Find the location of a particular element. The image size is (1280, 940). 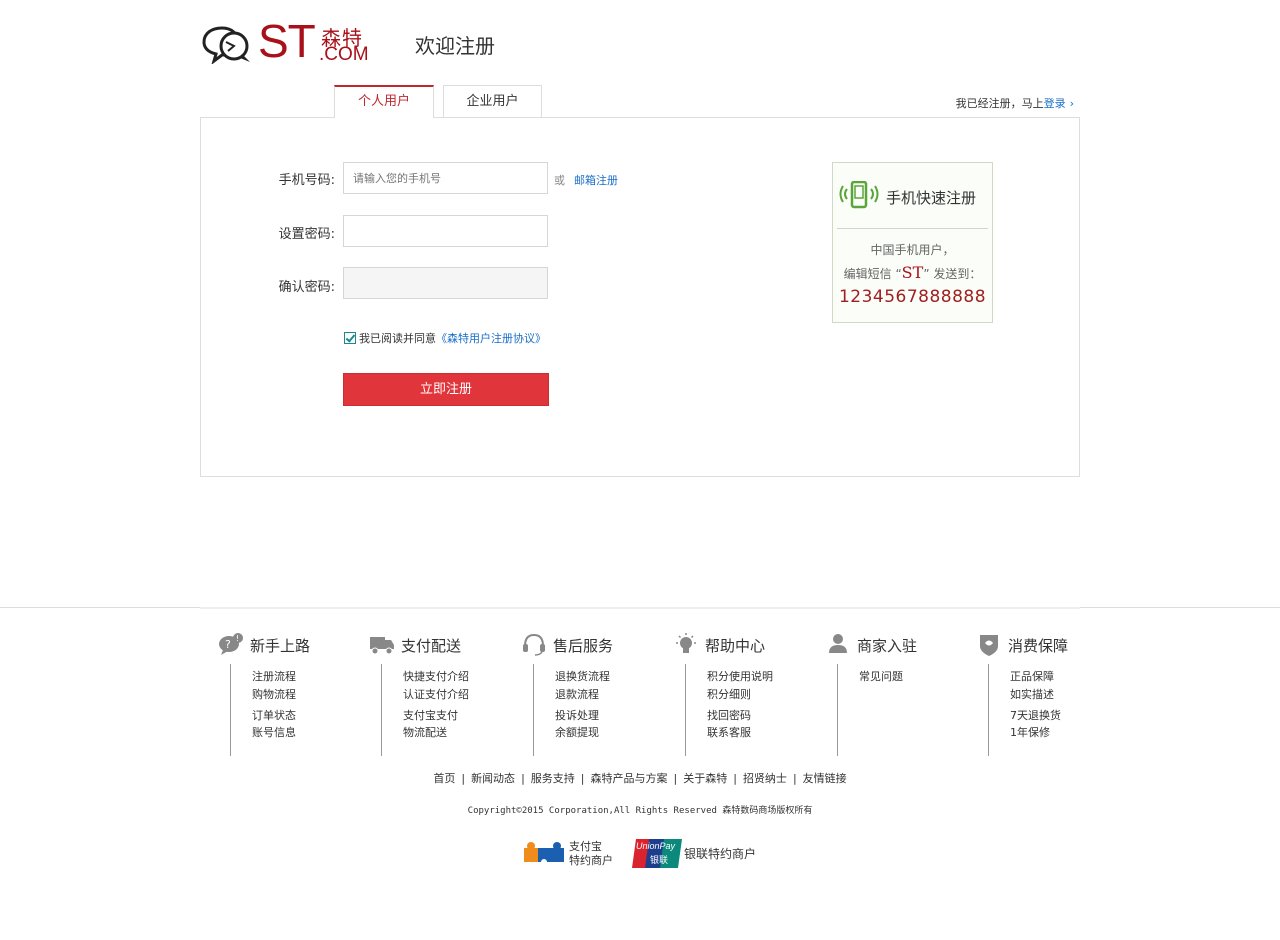

quick-register-line2: 编辑短信 “ST” 发送到： is located at coordinates (912, 272).